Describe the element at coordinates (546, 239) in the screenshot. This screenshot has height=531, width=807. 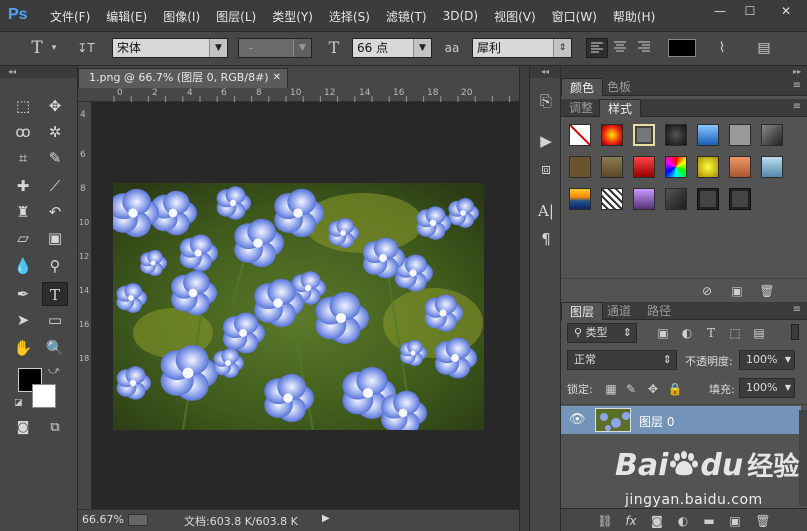
I see `paragraph-panel-icon: ¶` at that location.